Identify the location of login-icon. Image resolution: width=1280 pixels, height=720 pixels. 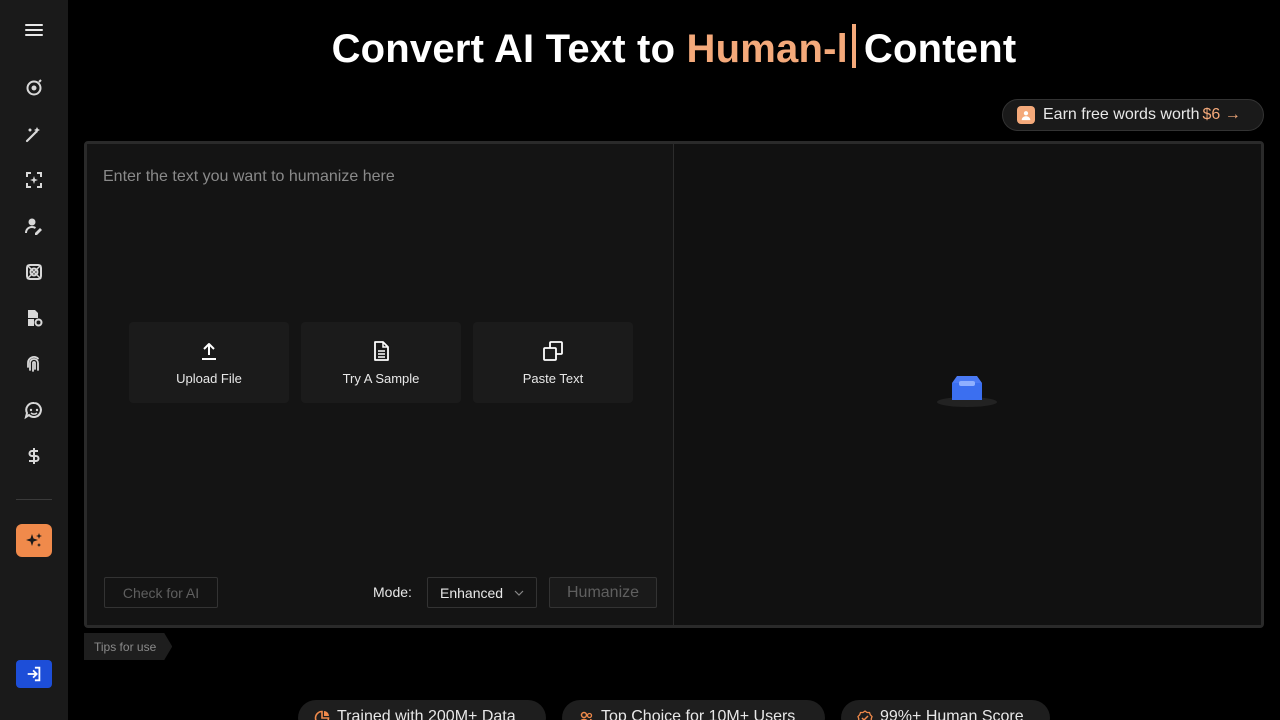
(34, 674).